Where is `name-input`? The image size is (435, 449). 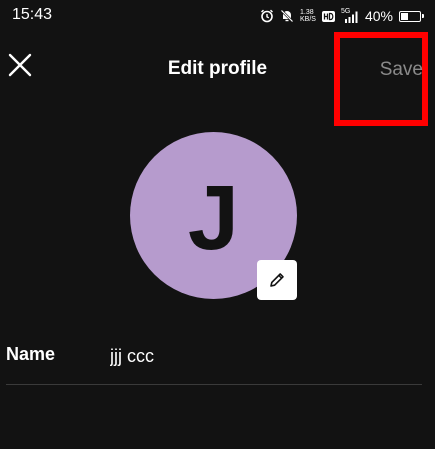 name-input is located at coordinates (260, 356).